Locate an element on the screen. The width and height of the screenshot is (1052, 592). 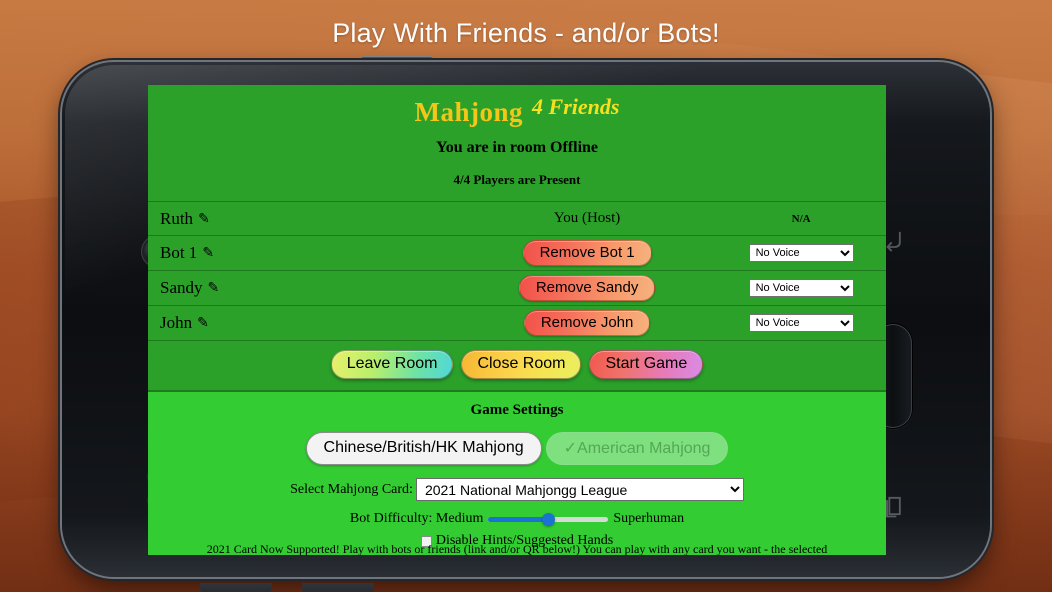
player-voice-cell: N/A is located at coordinates (801, 219).